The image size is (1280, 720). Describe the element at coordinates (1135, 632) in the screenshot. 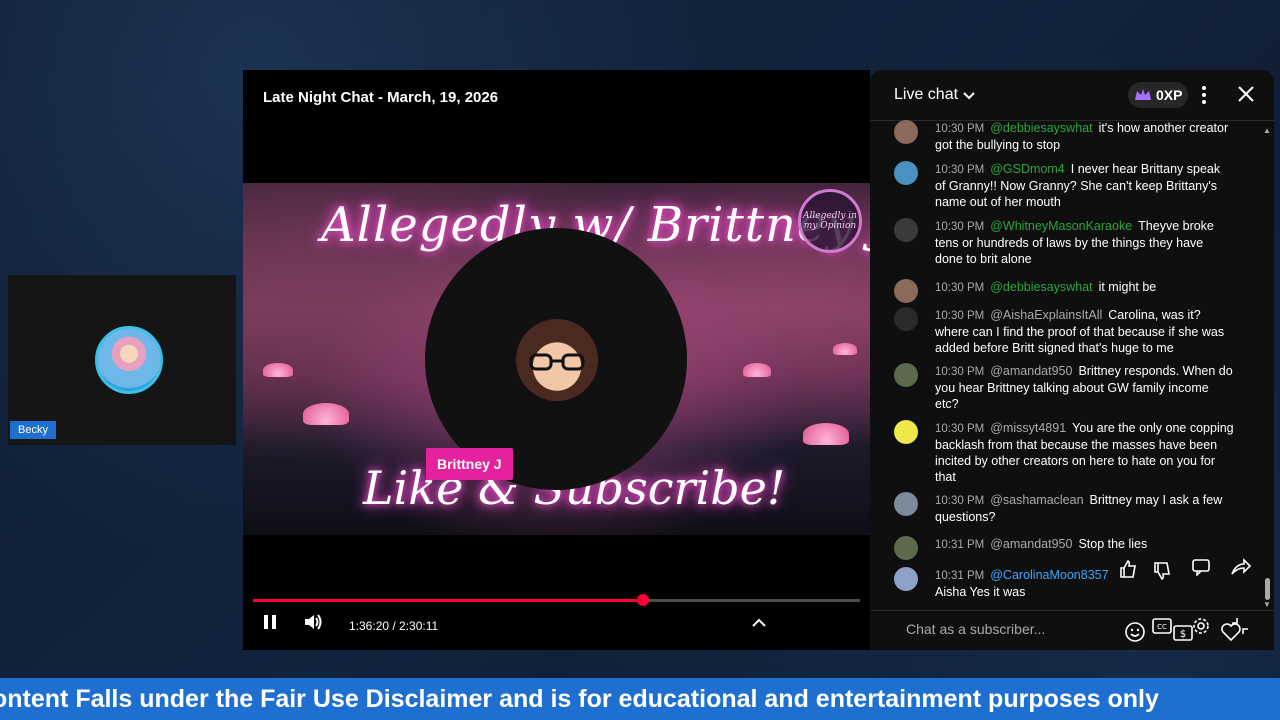

I see `emoji-icon` at that location.